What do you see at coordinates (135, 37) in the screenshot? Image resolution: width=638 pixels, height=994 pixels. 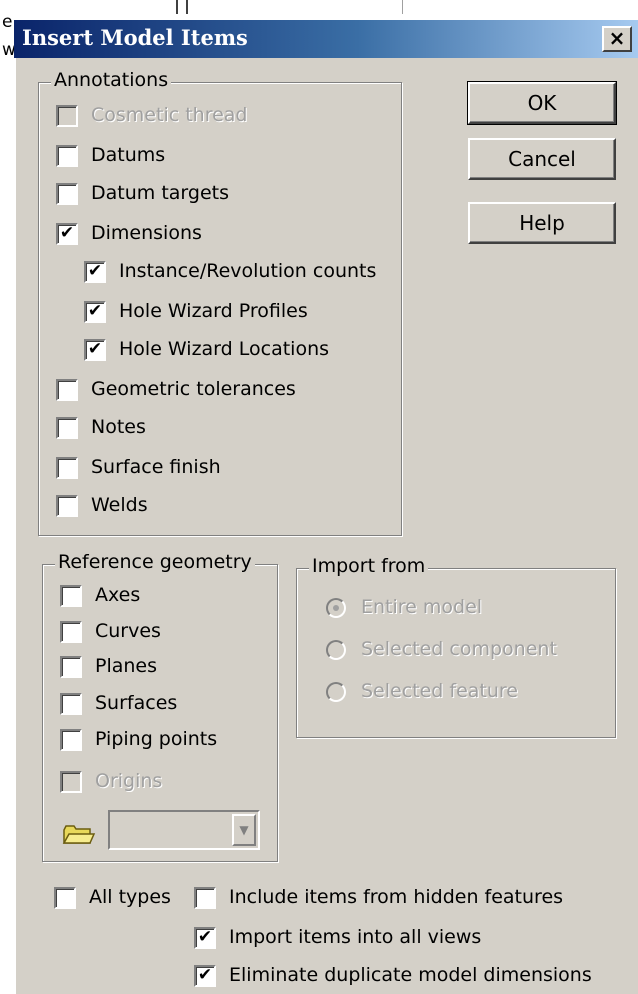 I see `dialog-title: Insert Model Items` at bounding box center [135, 37].